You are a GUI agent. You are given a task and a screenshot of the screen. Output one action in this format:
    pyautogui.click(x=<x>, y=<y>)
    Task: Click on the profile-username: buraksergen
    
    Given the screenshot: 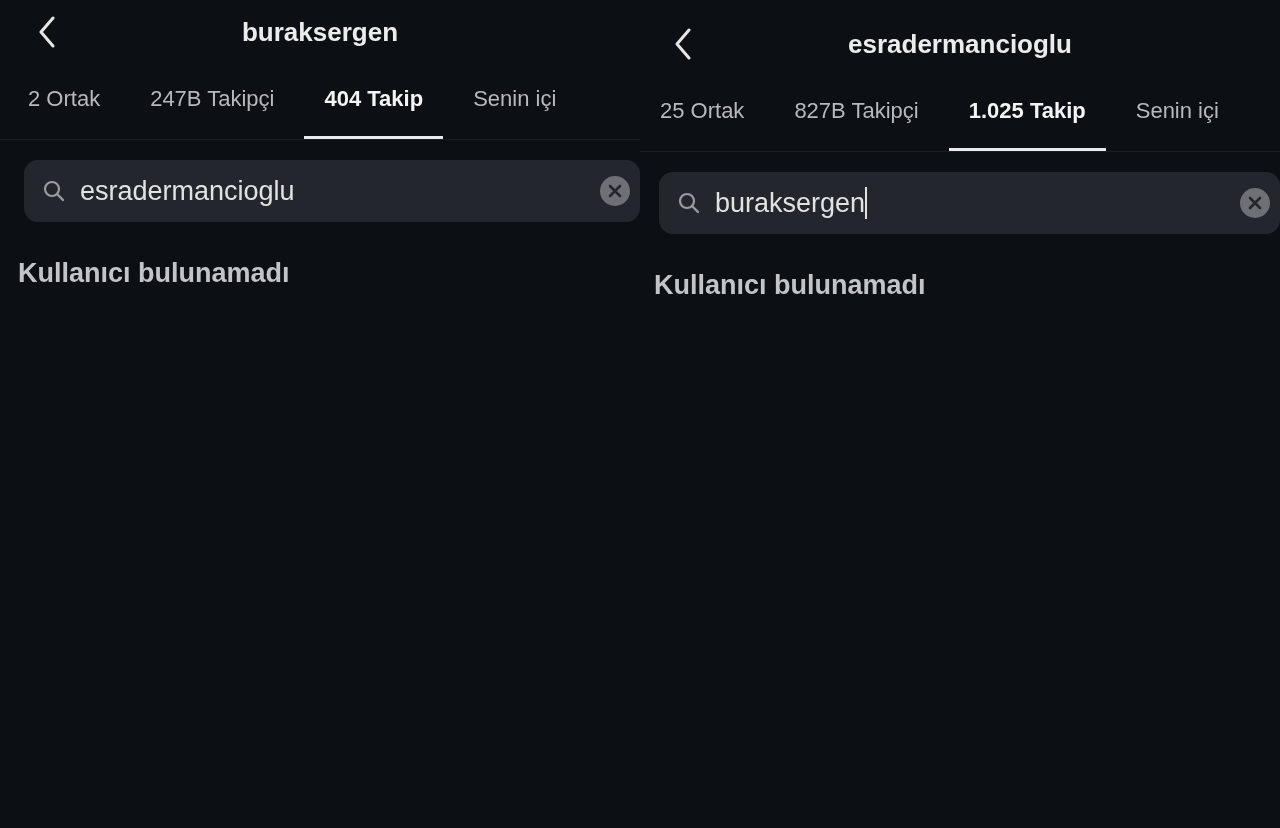 What is the action you would take?
    pyautogui.click(x=320, y=32)
    